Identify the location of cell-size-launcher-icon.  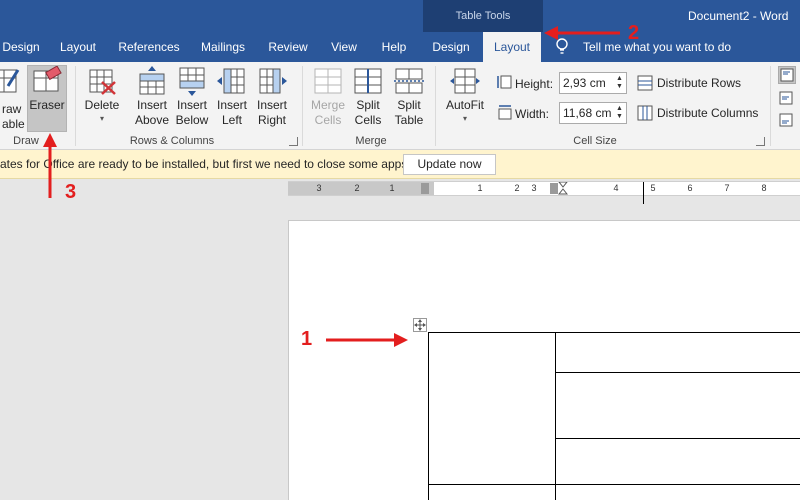
(760, 141).